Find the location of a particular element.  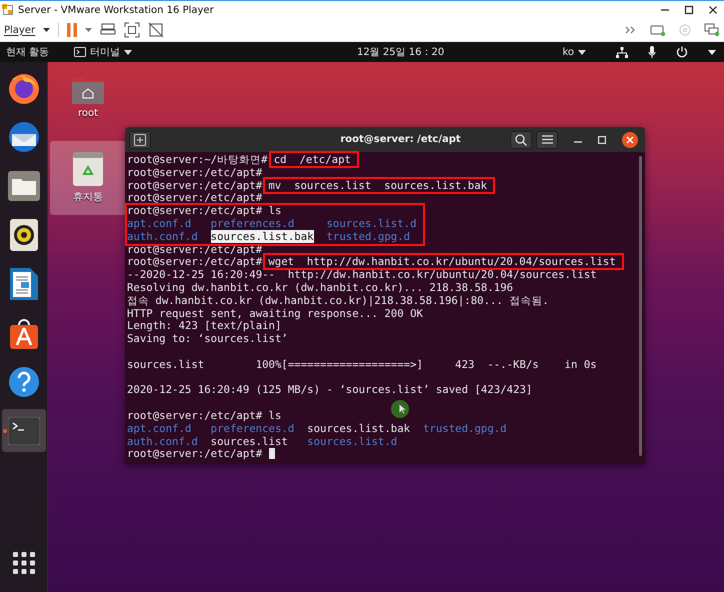

input-method-label: ko is located at coordinates (568, 52).